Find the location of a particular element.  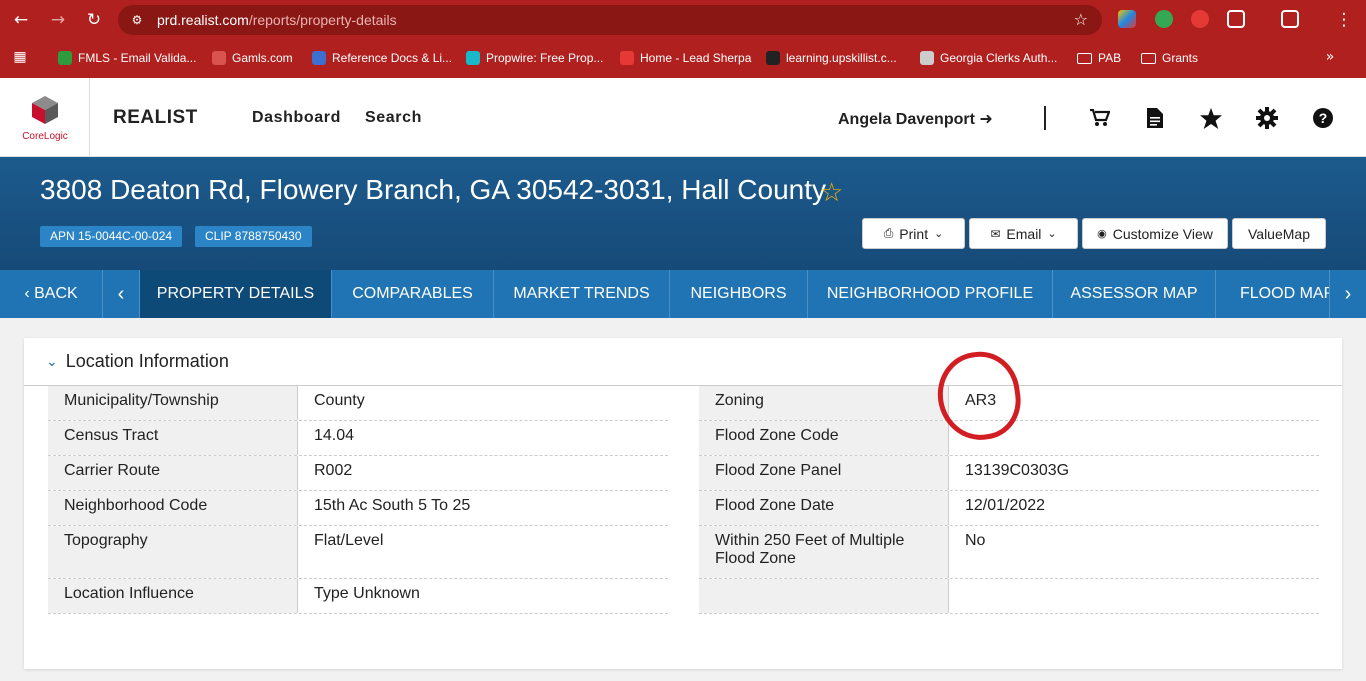

row-value: 12/01/2022 is located at coordinates (1005, 505).